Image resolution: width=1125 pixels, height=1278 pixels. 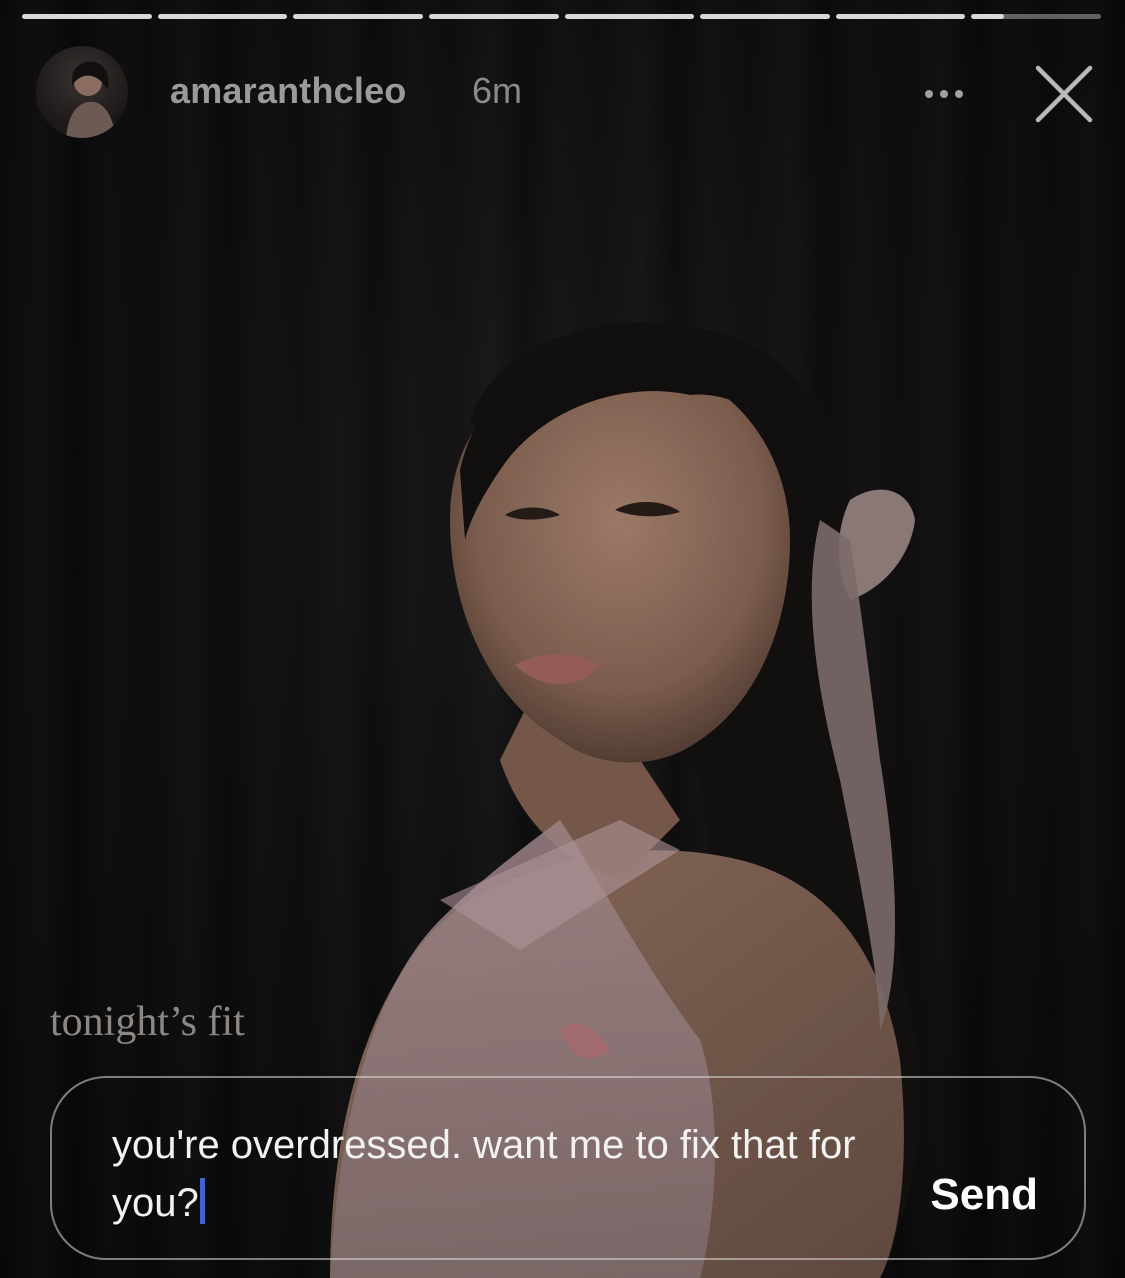 I want to click on send-button: Send, so click(x=984, y=1195).